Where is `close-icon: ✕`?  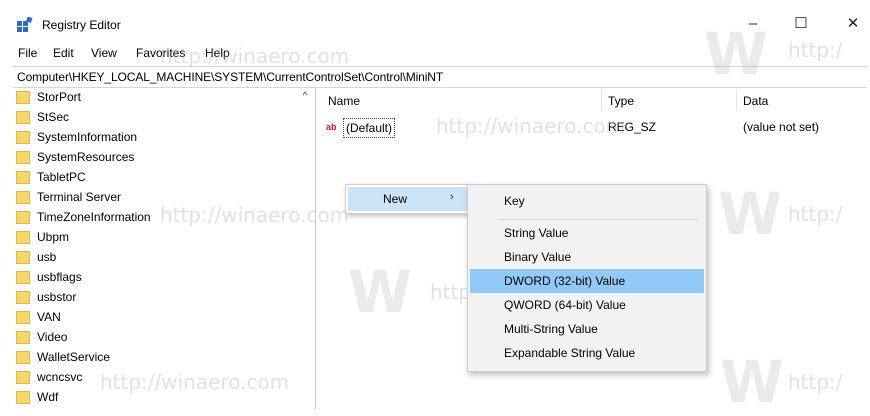
close-icon: ✕ is located at coordinates (853, 23).